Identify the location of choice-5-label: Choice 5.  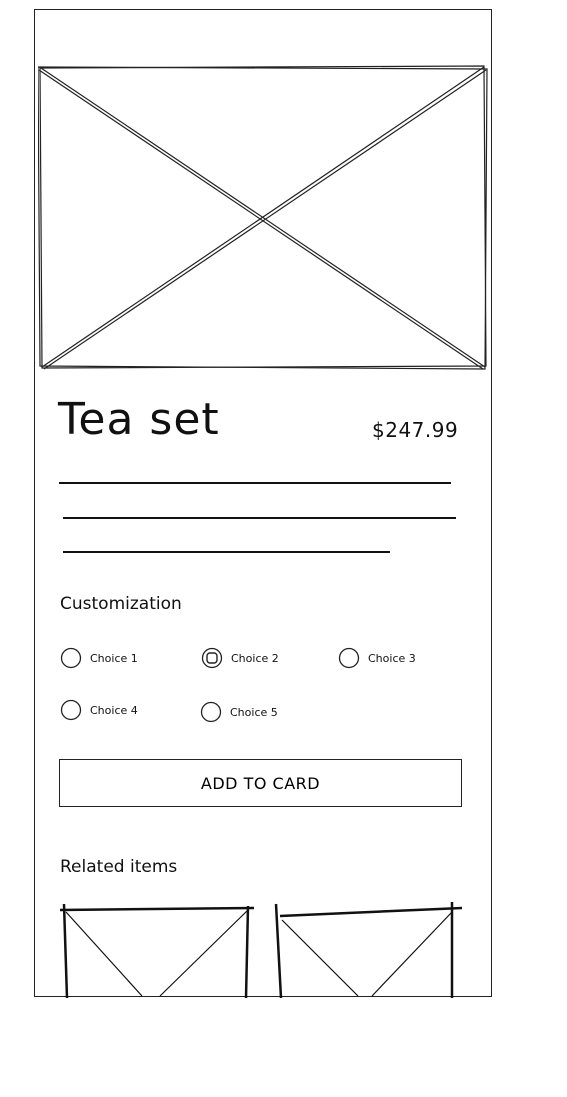
(254, 712).